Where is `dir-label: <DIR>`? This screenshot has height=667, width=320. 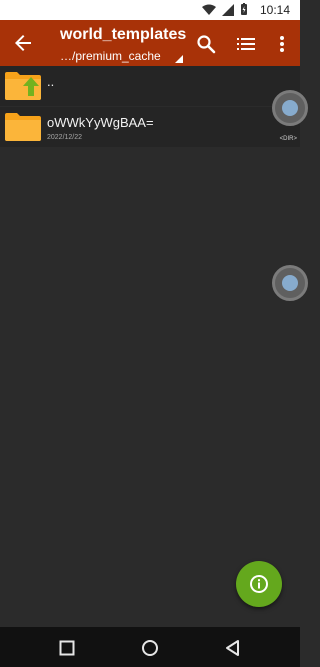 dir-label: <DIR> is located at coordinates (288, 139).